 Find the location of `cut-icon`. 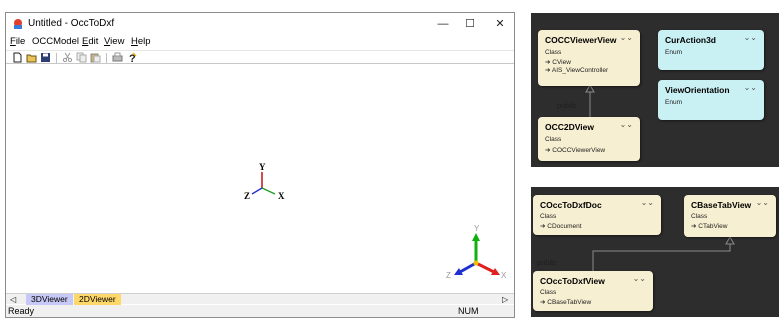

cut-icon is located at coordinates (67, 57).